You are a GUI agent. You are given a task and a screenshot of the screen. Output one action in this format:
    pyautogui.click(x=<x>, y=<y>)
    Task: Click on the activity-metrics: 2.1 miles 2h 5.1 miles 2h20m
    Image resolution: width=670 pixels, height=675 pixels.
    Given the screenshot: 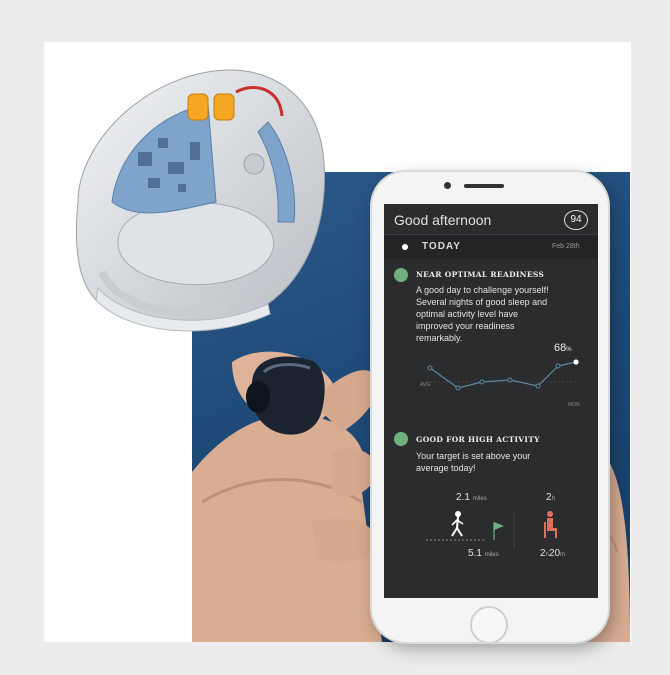 What is the action you would take?
    pyautogui.click(x=507, y=528)
    